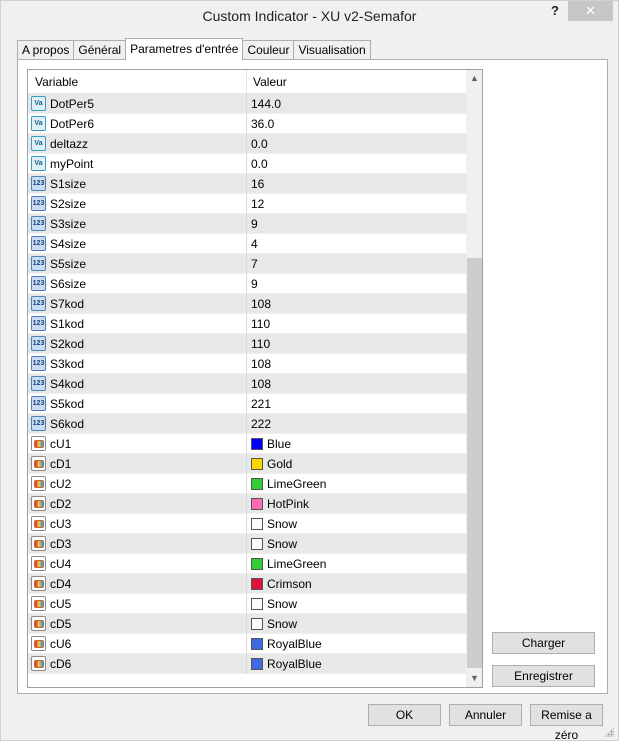 The width and height of the screenshot is (619, 741). Describe the element at coordinates (261, 404) in the screenshot. I see `parameter-value: 221` at that location.